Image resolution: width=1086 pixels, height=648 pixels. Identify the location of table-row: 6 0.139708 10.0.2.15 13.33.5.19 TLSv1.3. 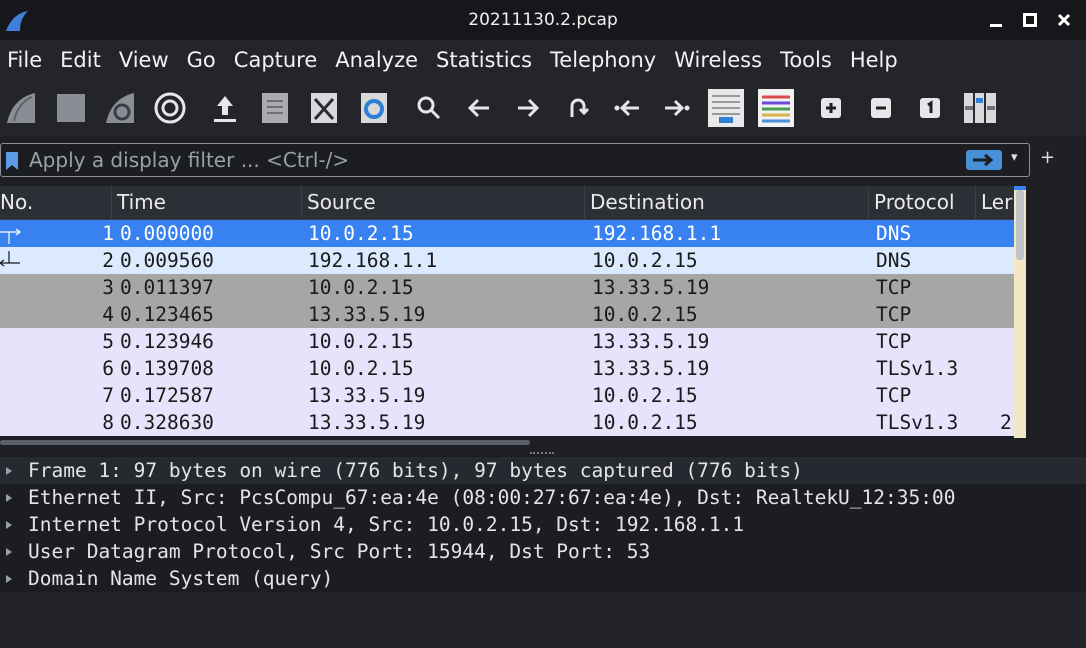
(507, 368).